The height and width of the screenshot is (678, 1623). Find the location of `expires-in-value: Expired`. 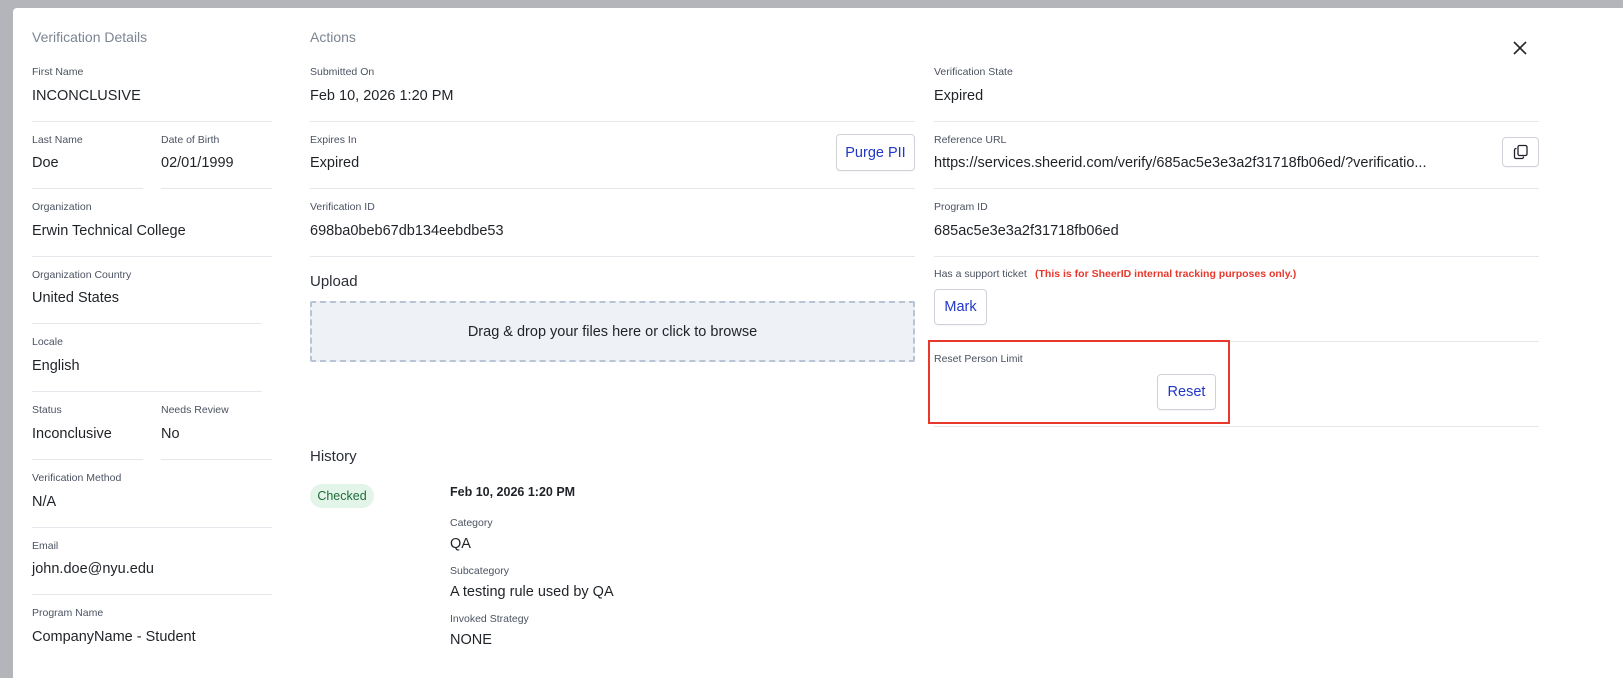

expires-in-value: Expired is located at coordinates (335, 163).